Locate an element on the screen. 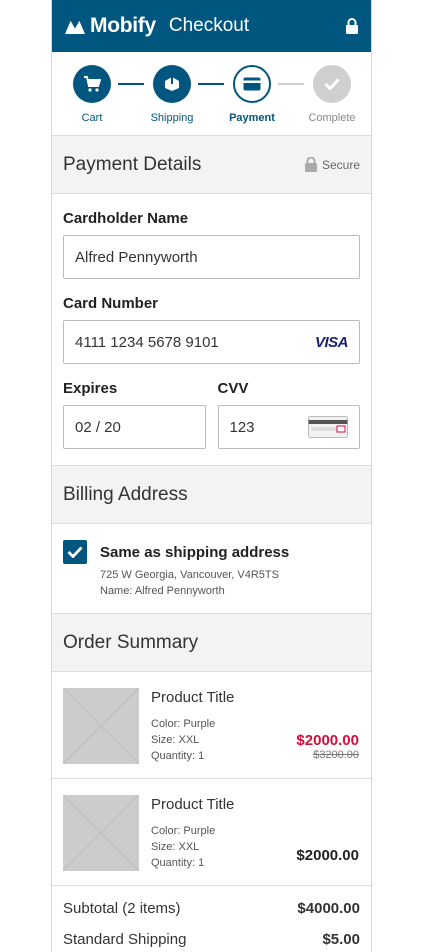  sale-price: $2000.00 is located at coordinates (327, 740).